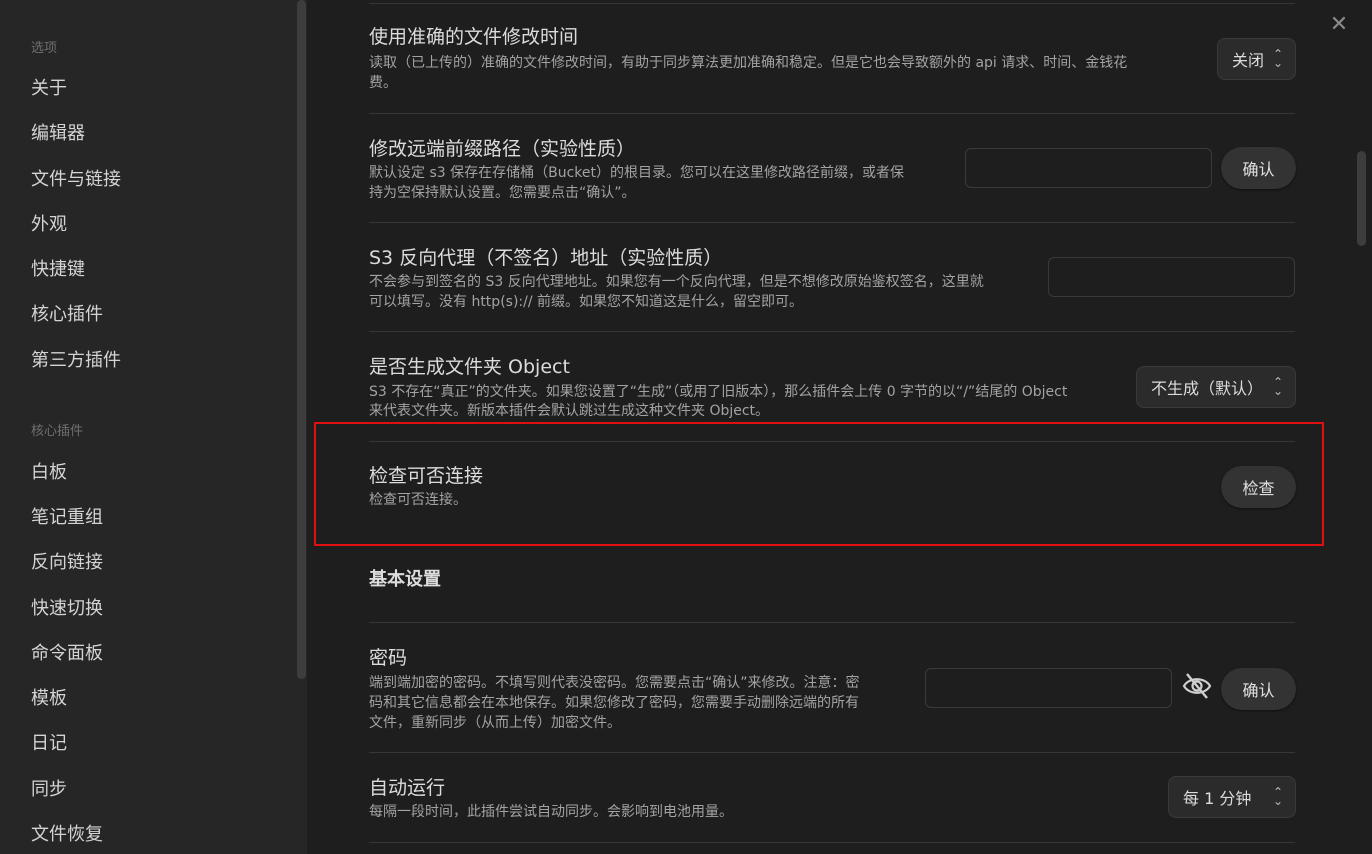  Describe the element at coordinates (76, 359) in the screenshot. I see `sidebar-item-community-plugins: 第三方插件` at that location.